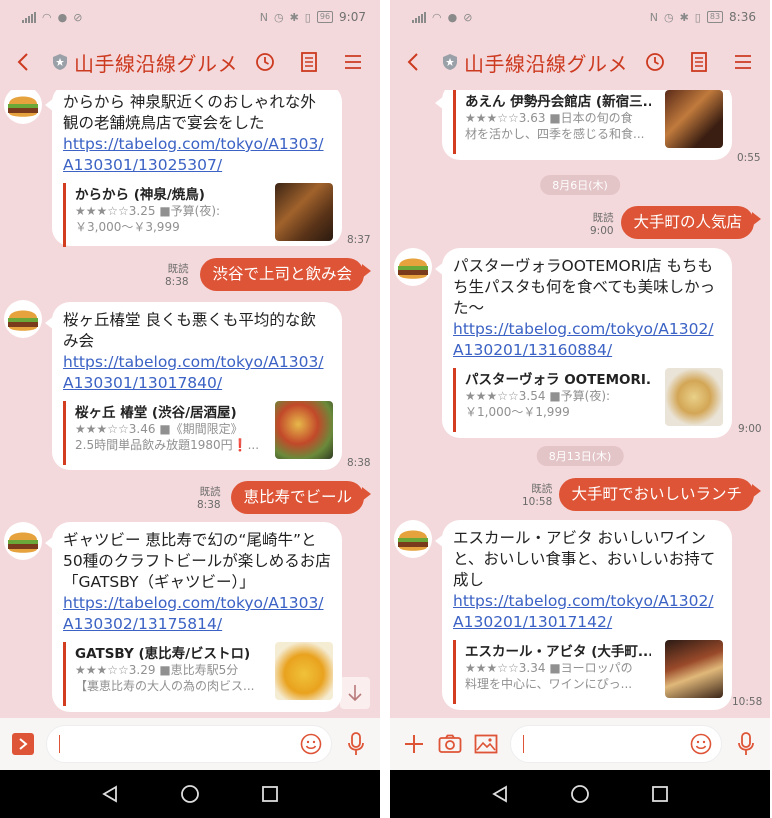  What do you see at coordinates (691, 222) in the screenshot?
I see `outgoing-message: 大手町の人気店` at bounding box center [691, 222].